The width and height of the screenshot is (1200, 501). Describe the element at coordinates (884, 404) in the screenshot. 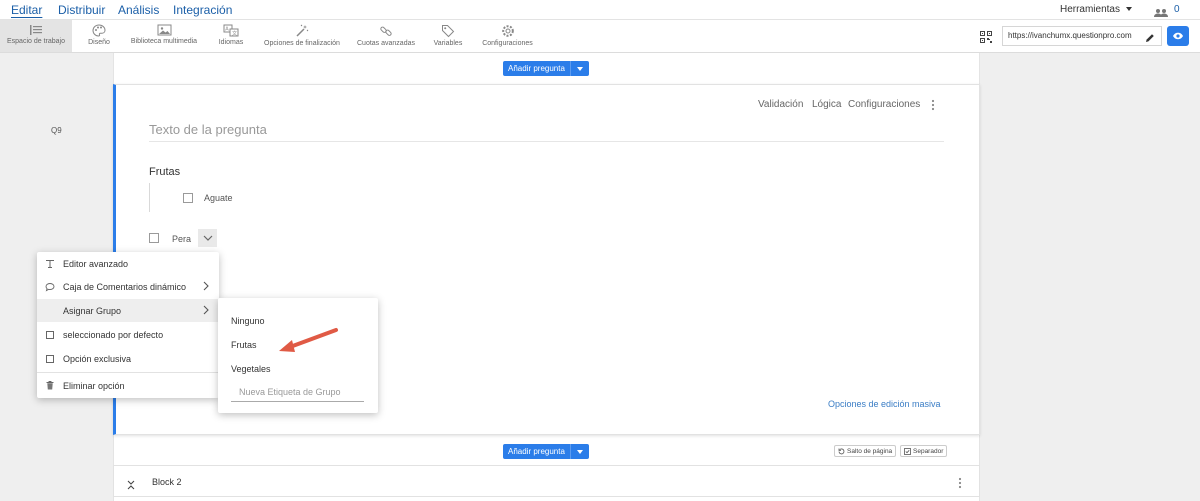

I see `bulk-edit-link: Opciones de edición masiva` at that location.